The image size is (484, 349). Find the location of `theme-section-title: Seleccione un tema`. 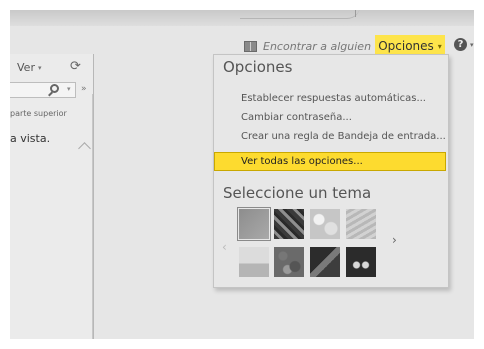

theme-section-title: Seleccione un tema is located at coordinates (297, 193).